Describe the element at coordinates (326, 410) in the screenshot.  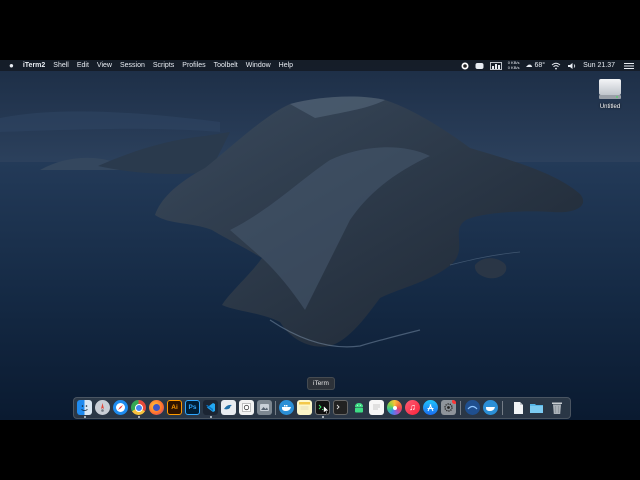
I see `mouse-cursor-icon` at that location.